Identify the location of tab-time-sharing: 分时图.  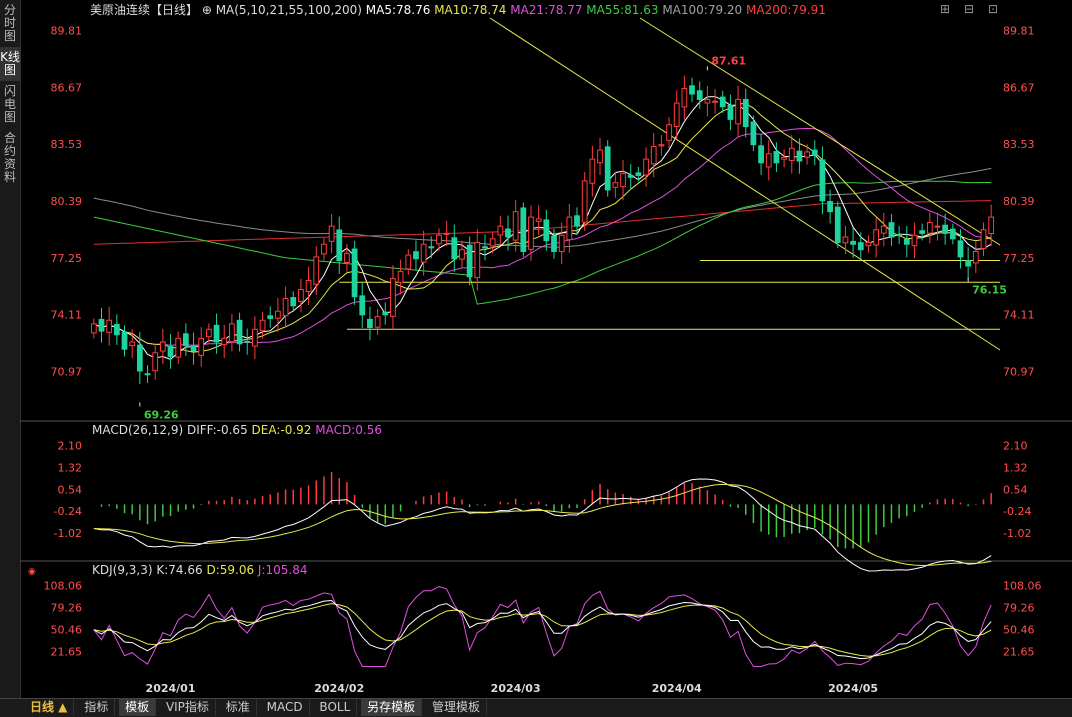
(10, 23).